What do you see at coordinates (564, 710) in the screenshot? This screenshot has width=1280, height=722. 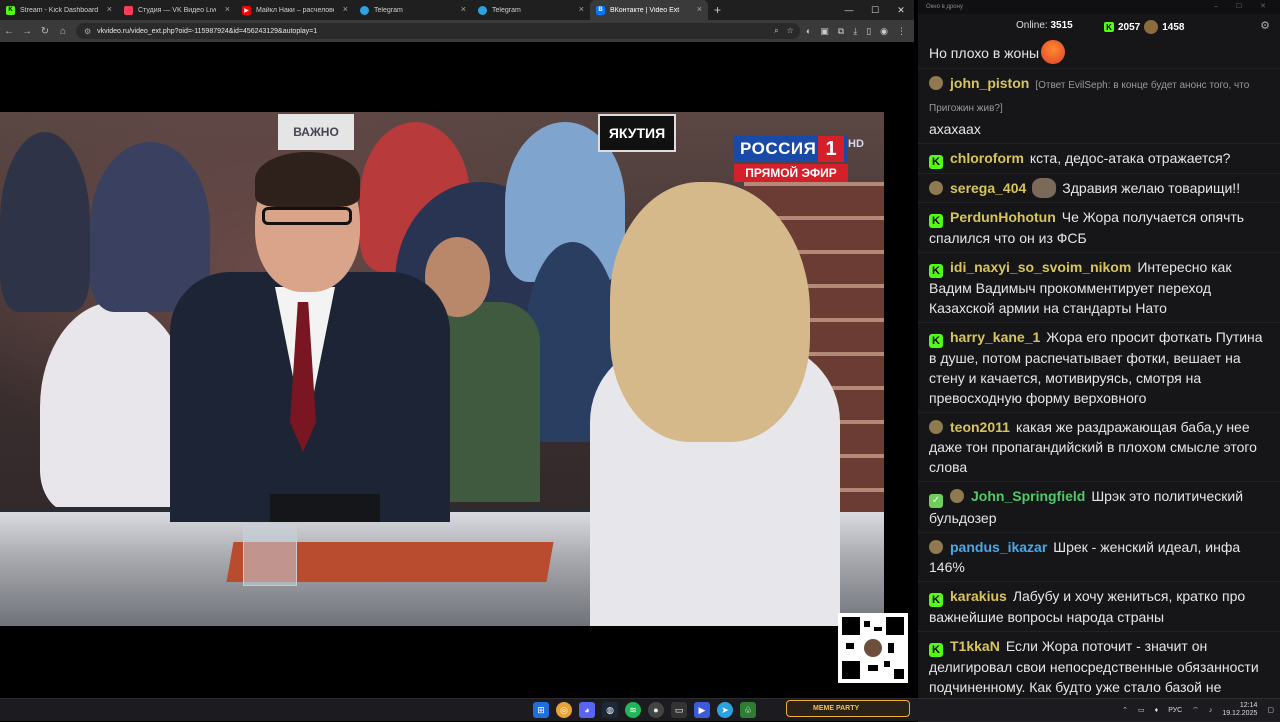 I see `chrome-icon: ◎` at bounding box center [564, 710].